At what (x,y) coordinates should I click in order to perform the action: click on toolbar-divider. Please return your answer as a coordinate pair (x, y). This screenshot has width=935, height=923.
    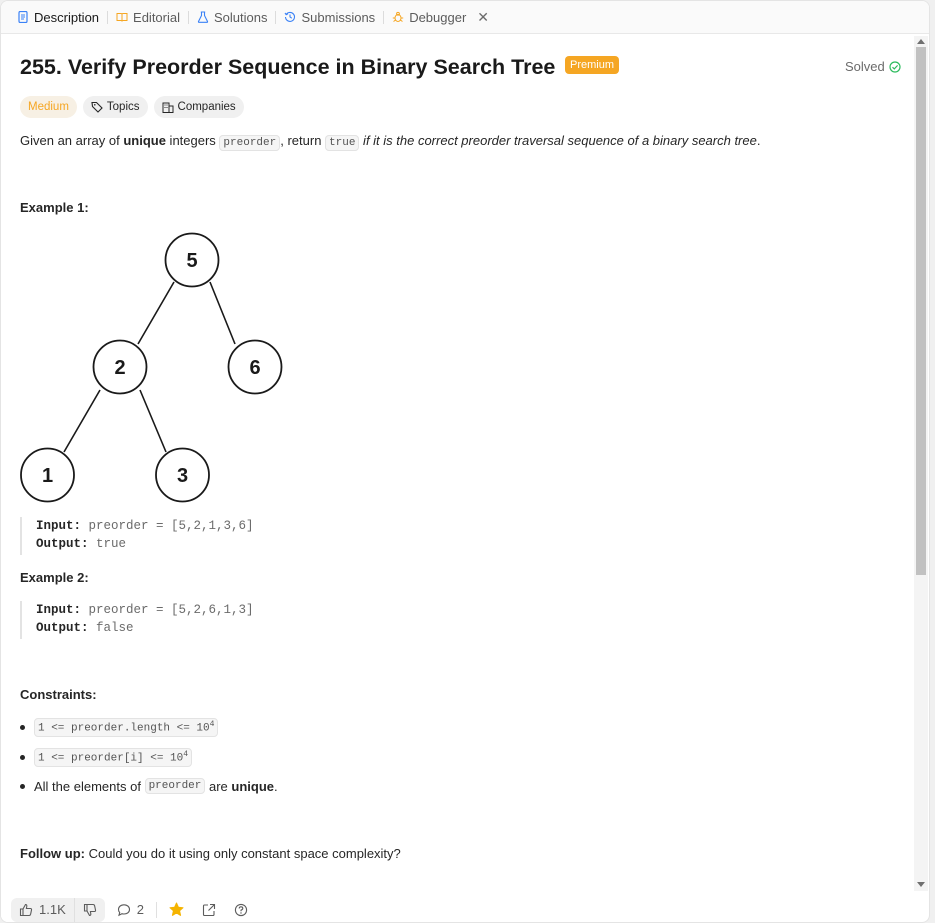
    Looking at the image, I should click on (156, 909).